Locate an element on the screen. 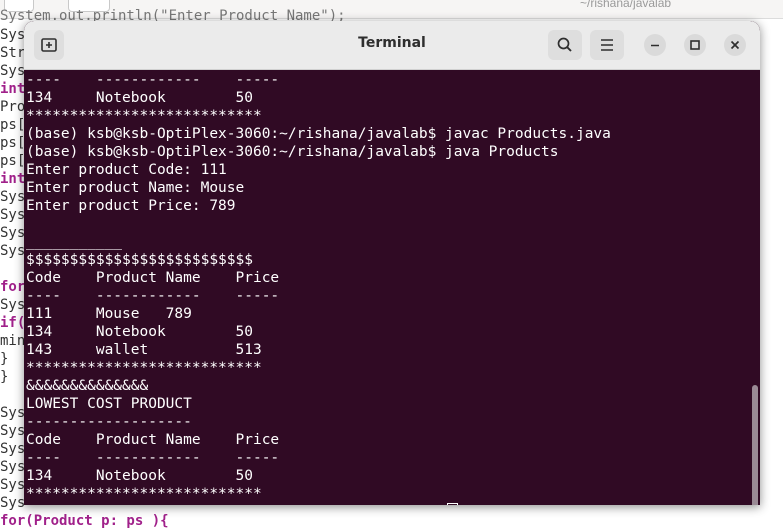 The height and width of the screenshot is (530, 783). maximize-button is located at coordinates (695, 45).